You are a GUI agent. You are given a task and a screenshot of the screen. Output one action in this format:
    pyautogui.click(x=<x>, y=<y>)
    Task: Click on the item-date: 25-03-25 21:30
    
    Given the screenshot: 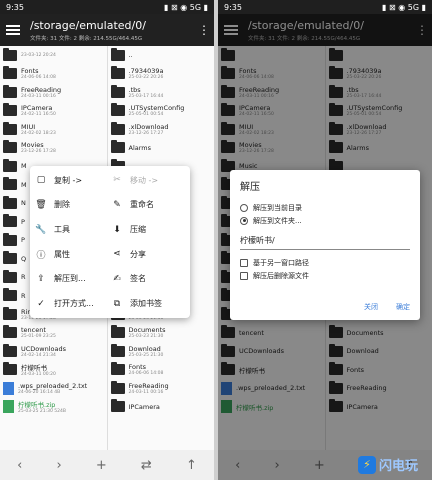 What is the action you would take?
    pyautogui.click(x=146, y=355)
    